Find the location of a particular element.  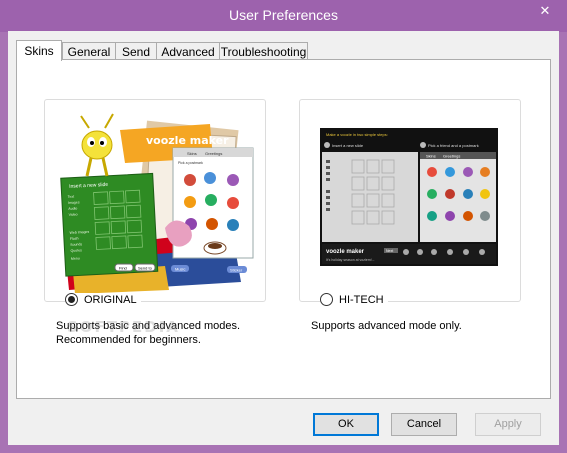

svg-text: Menu is located at coordinates (75, 258).